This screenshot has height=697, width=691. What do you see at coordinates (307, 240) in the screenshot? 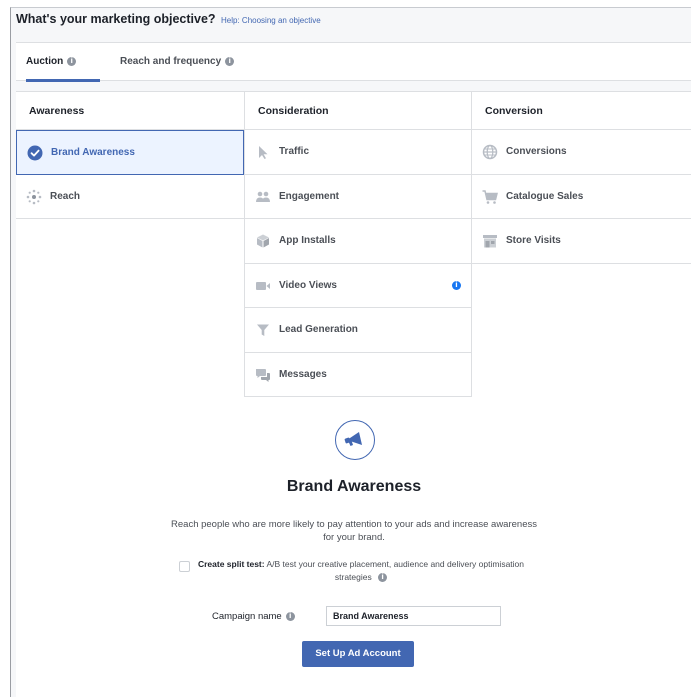
I see `objective-label: App Installs` at bounding box center [307, 240].